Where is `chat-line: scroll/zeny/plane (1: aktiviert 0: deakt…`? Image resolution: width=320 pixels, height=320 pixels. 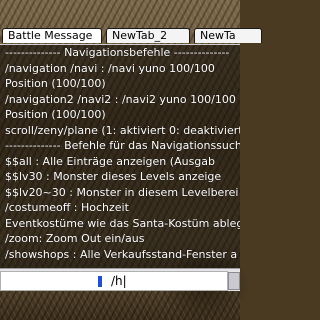
chat-line: scroll/zeny/plane (1: aktiviert 0: deakt… is located at coordinates (122, 130).